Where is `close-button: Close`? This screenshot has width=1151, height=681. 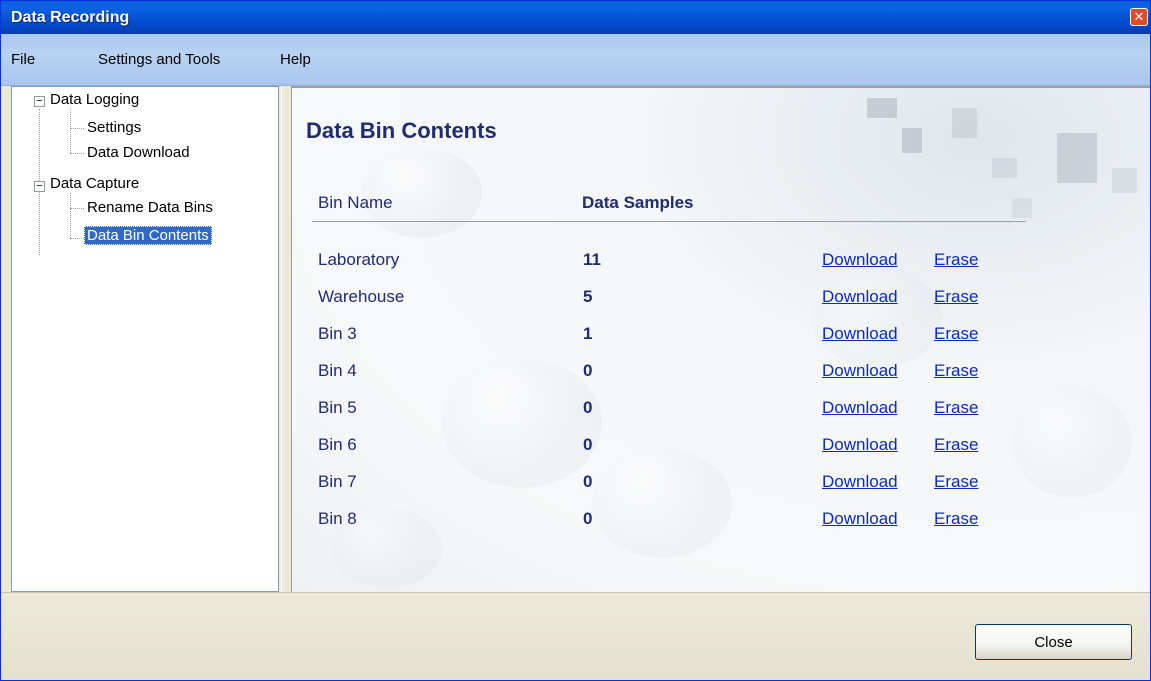
close-button: Close is located at coordinates (1053, 642).